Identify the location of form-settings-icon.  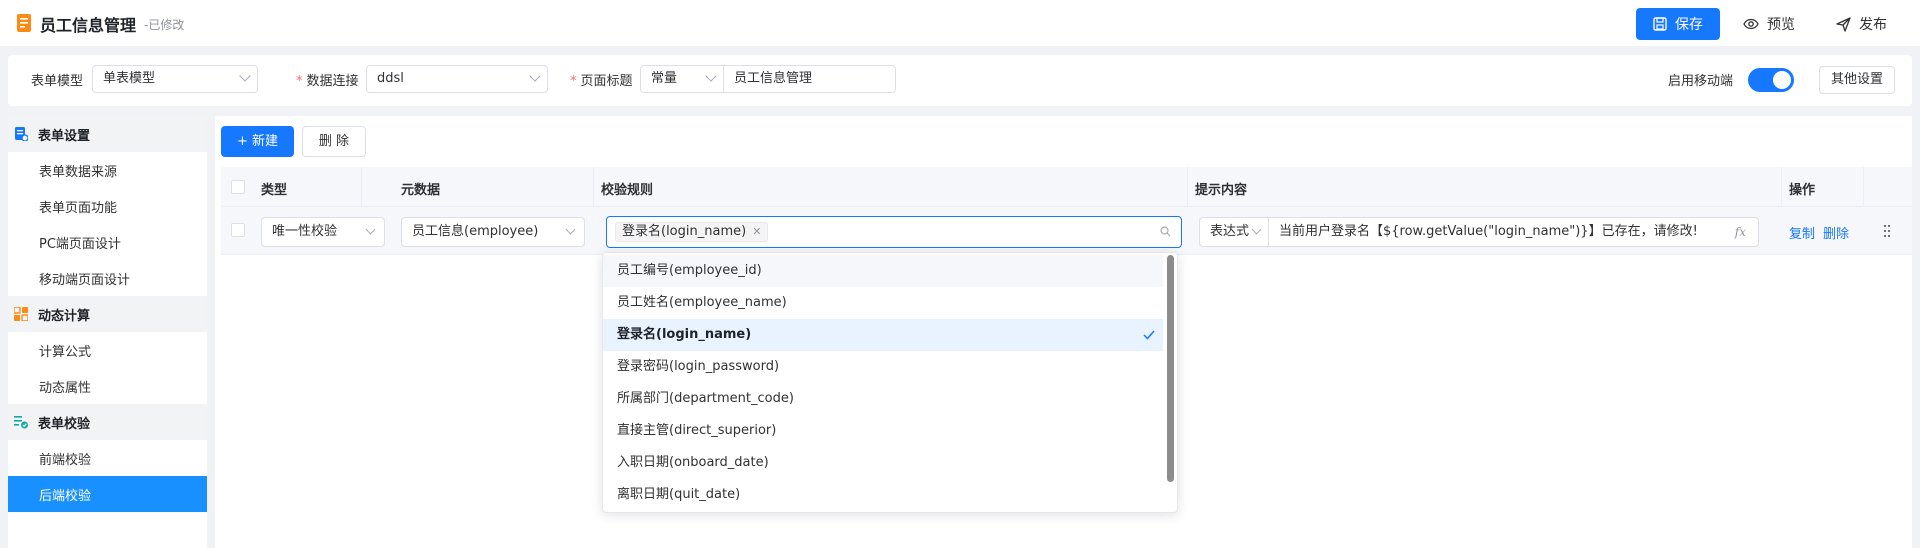
(21, 134).